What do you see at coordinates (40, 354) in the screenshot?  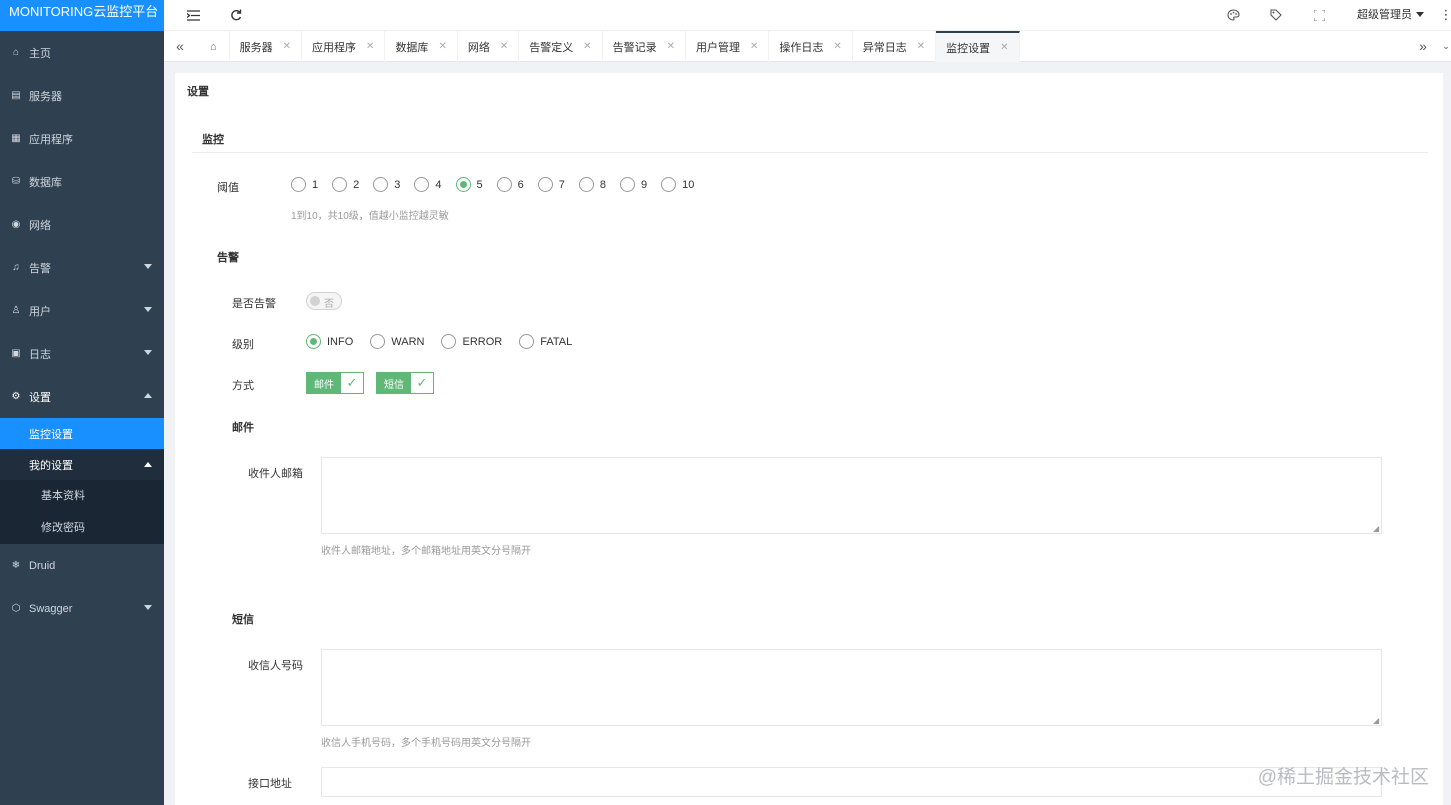 I see `sidebar-item-label: 日志` at bounding box center [40, 354].